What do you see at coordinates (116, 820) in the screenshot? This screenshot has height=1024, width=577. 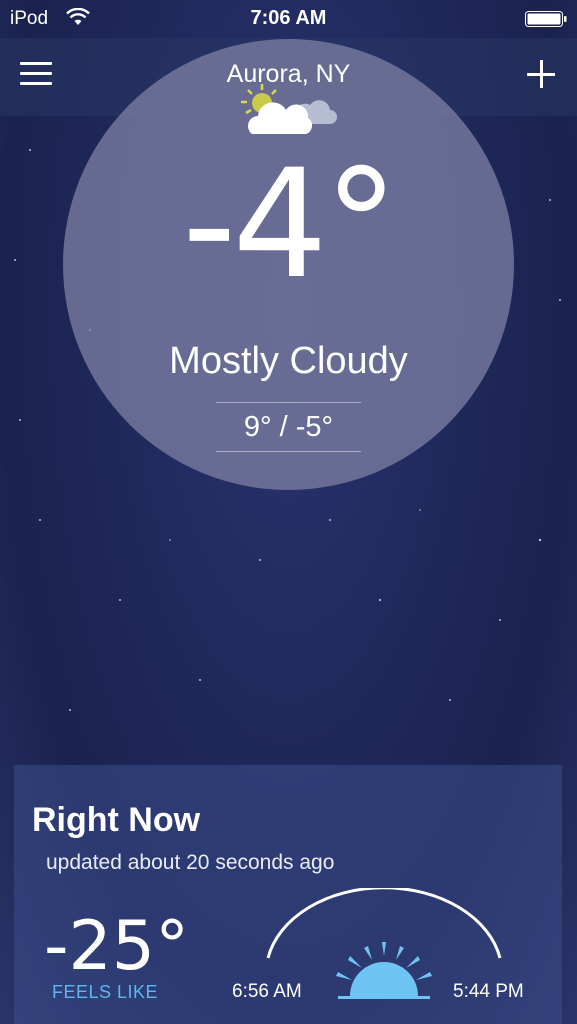 I see `panel-title: Right Now` at bounding box center [116, 820].